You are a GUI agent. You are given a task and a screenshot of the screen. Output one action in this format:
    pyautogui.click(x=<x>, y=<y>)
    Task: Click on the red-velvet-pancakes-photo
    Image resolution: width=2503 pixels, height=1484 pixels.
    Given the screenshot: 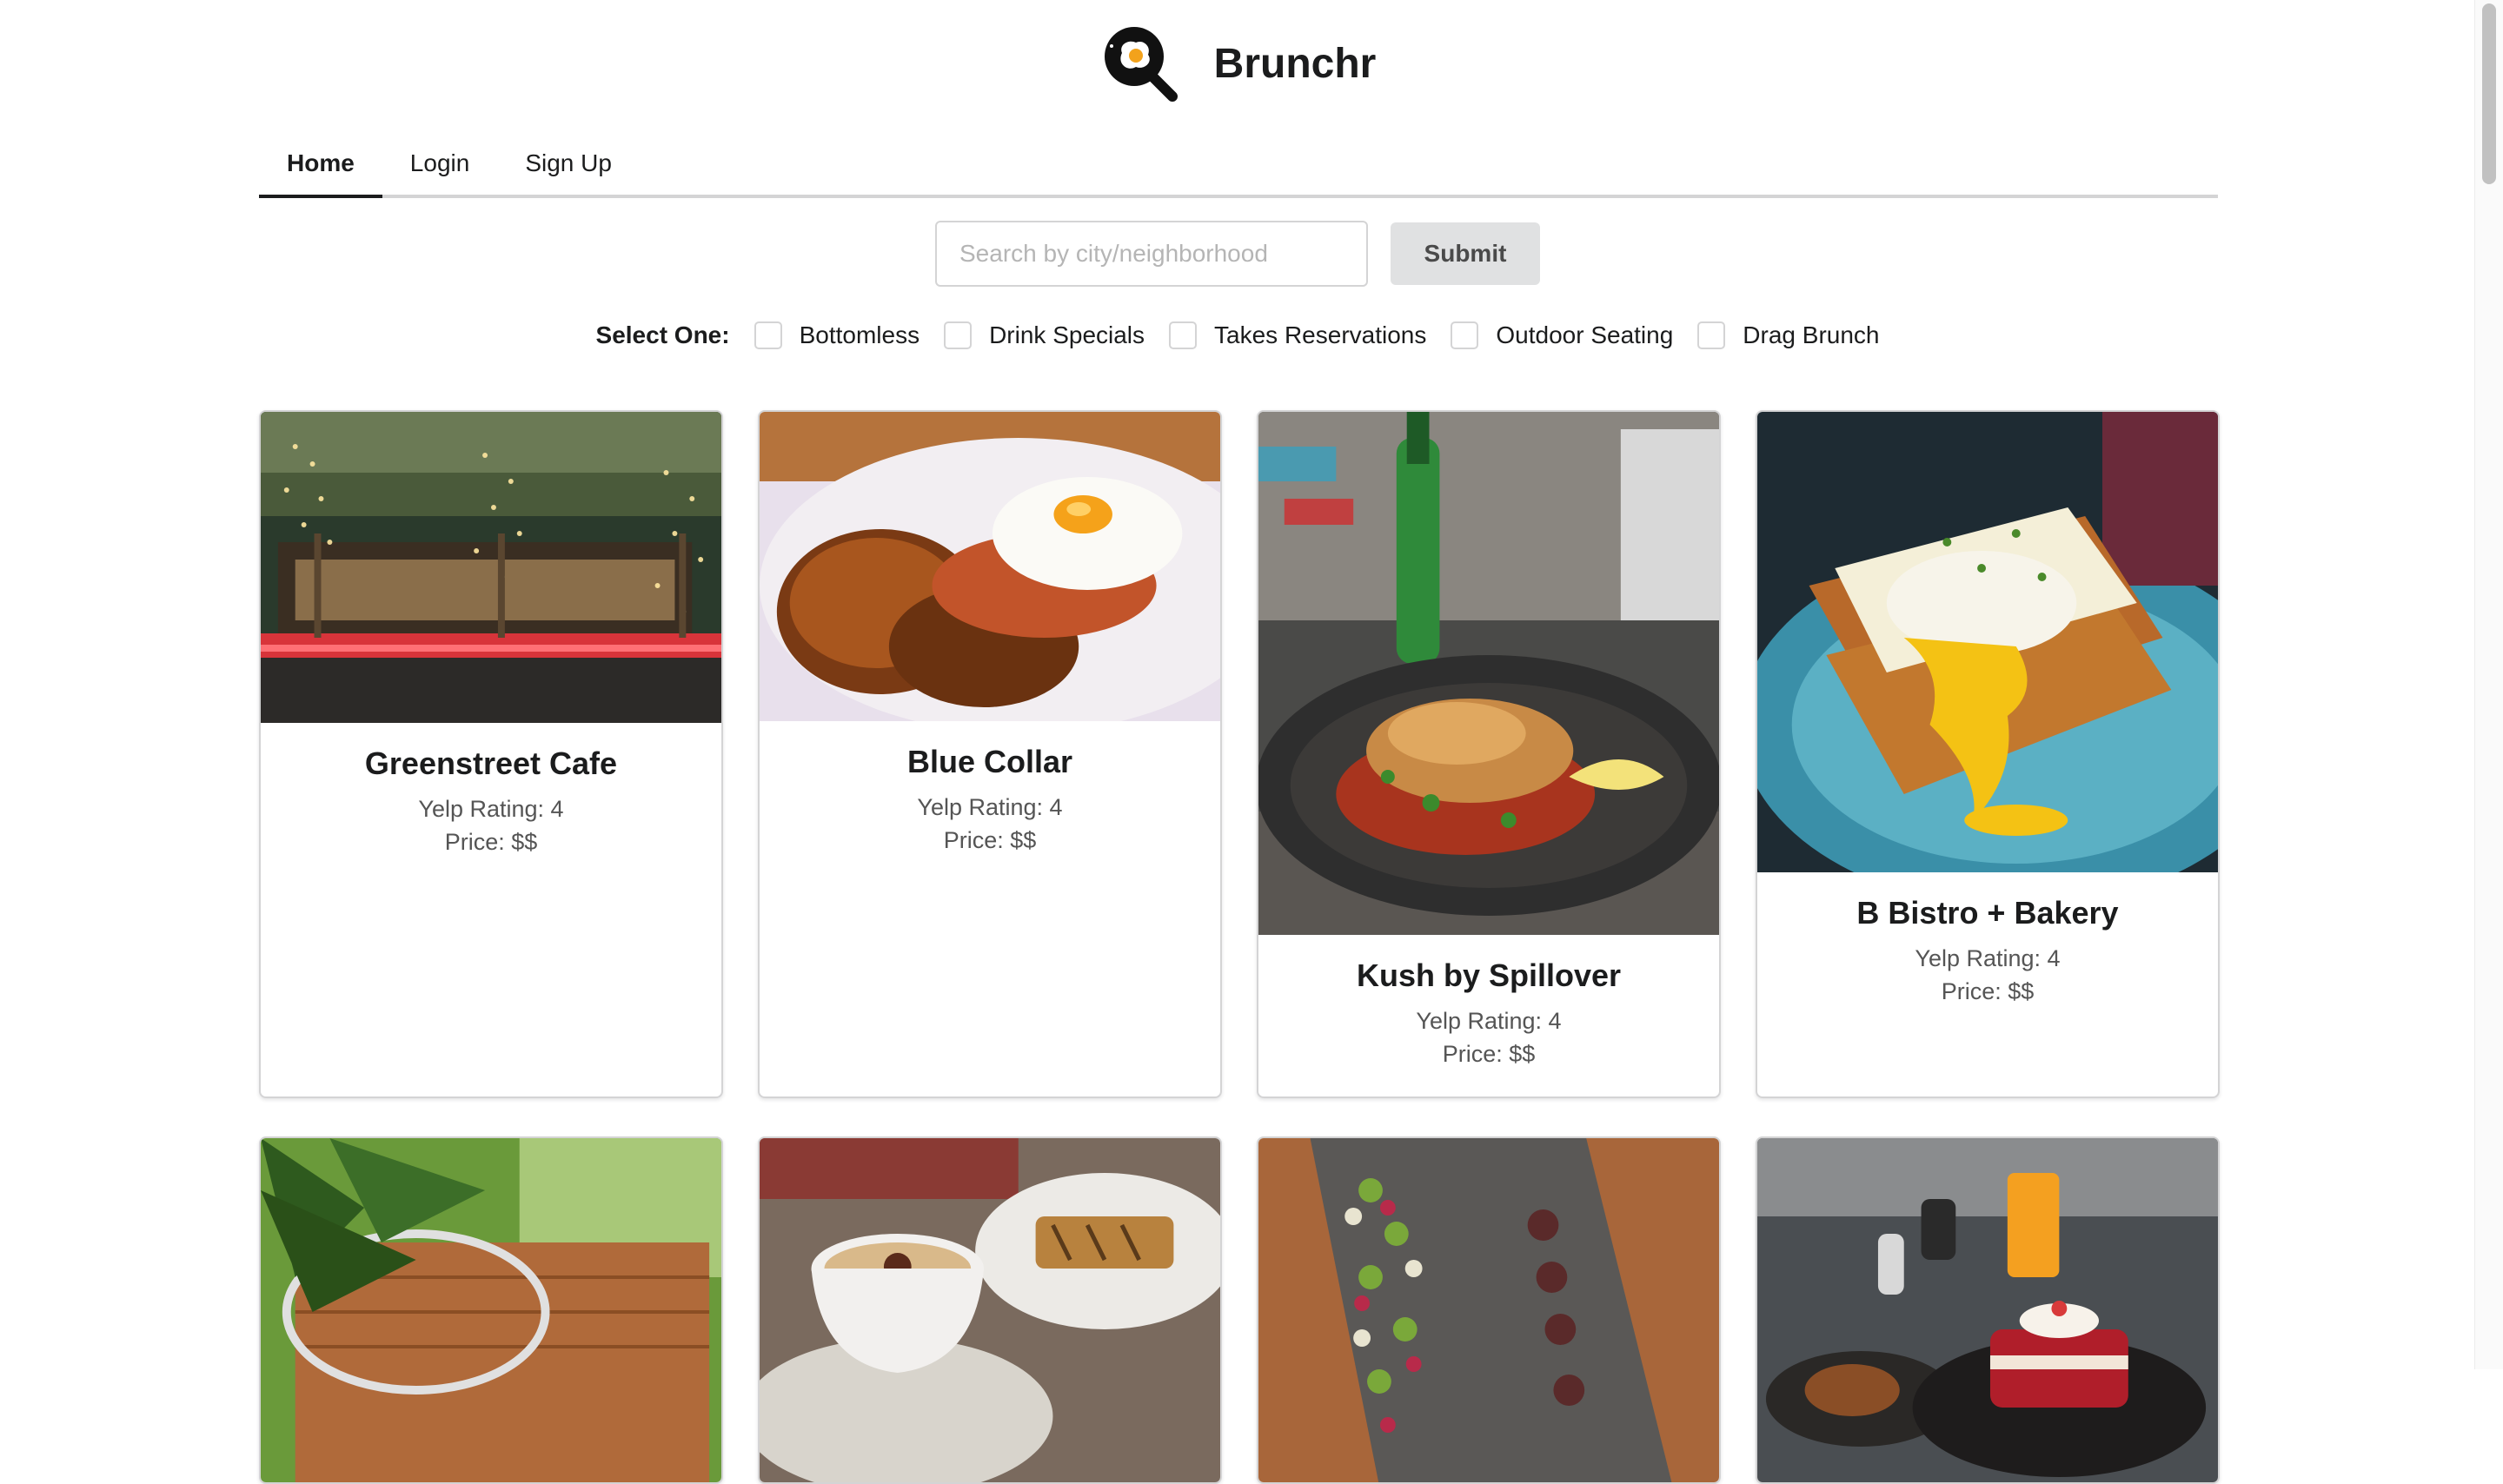 What is the action you would take?
    pyautogui.click(x=1987, y=1310)
    